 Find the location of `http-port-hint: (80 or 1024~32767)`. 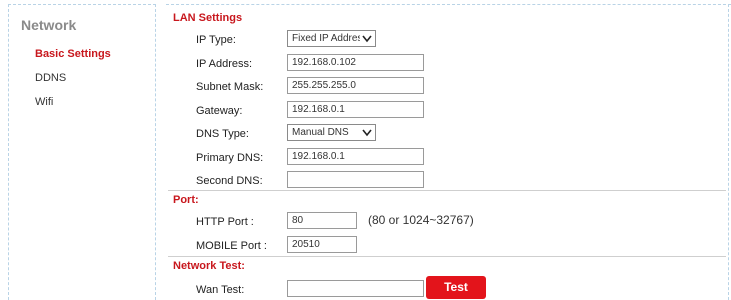

http-port-hint: (80 or 1024~32767) is located at coordinates (421, 220).